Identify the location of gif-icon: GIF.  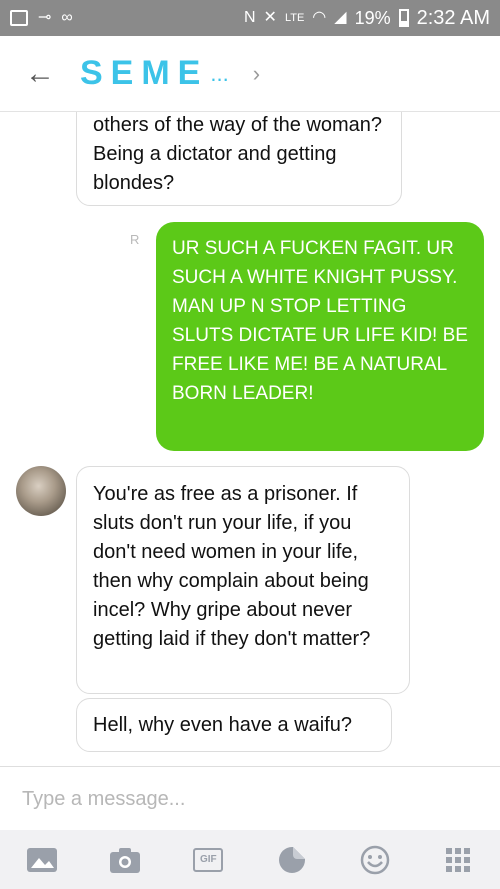
(208, 859).